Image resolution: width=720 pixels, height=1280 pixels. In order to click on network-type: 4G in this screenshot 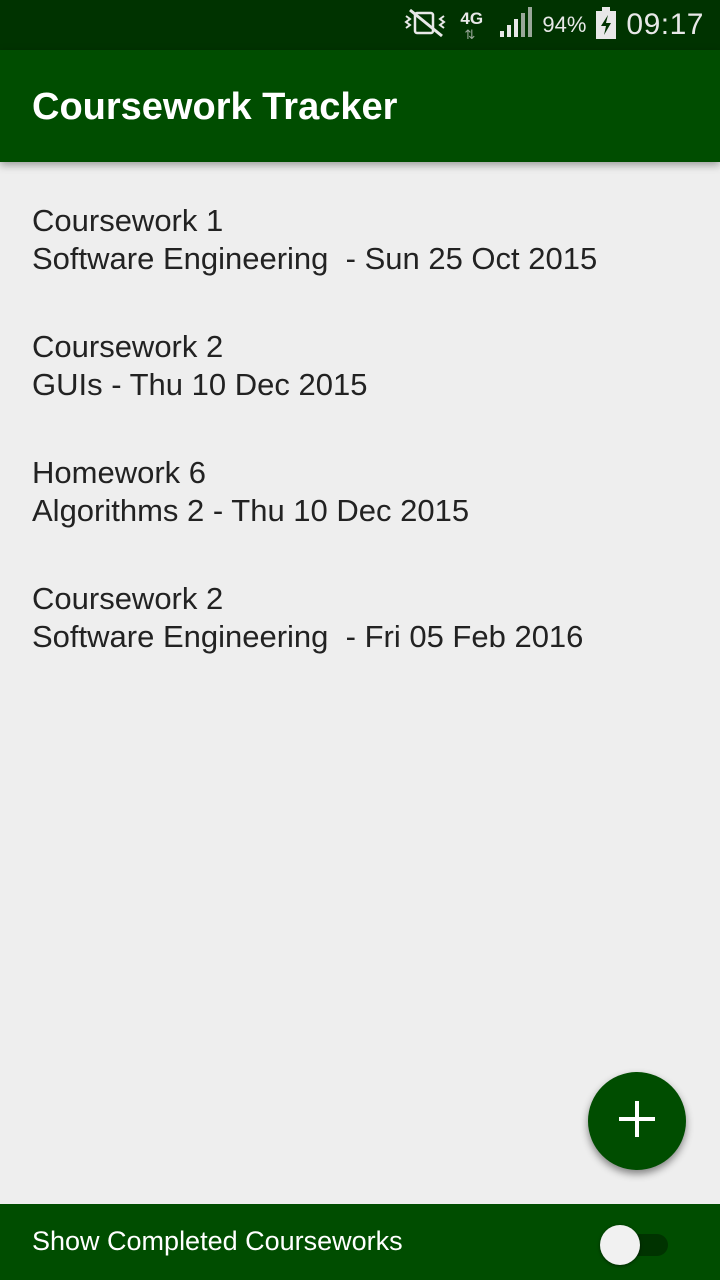, I will do `click(472, 18)`.